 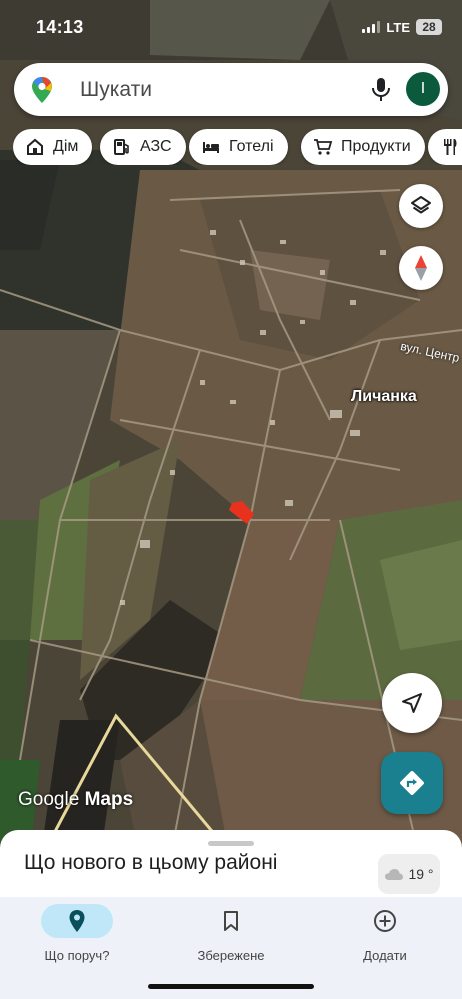 I want to click on chip-fuel: АЗС, so click(x=143, y=147).